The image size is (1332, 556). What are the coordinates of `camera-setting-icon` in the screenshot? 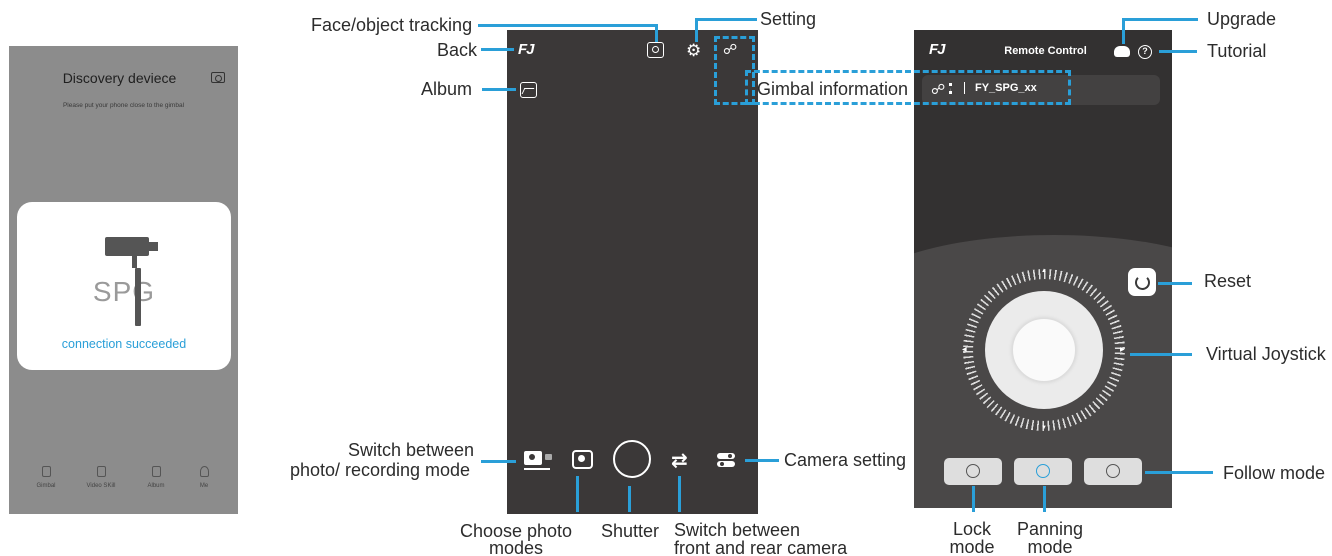 It's located at (726, 460).